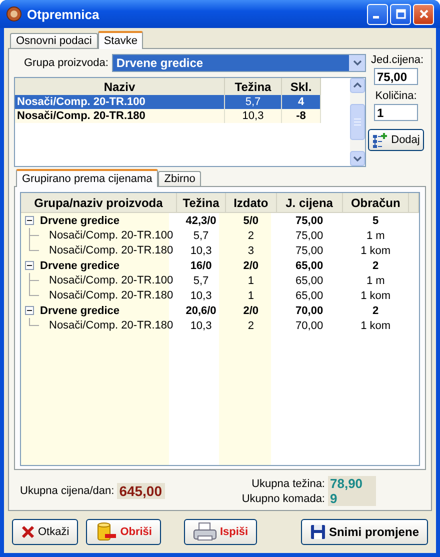  I want to click on save-button: Snimi promjene, so click(364, 532).